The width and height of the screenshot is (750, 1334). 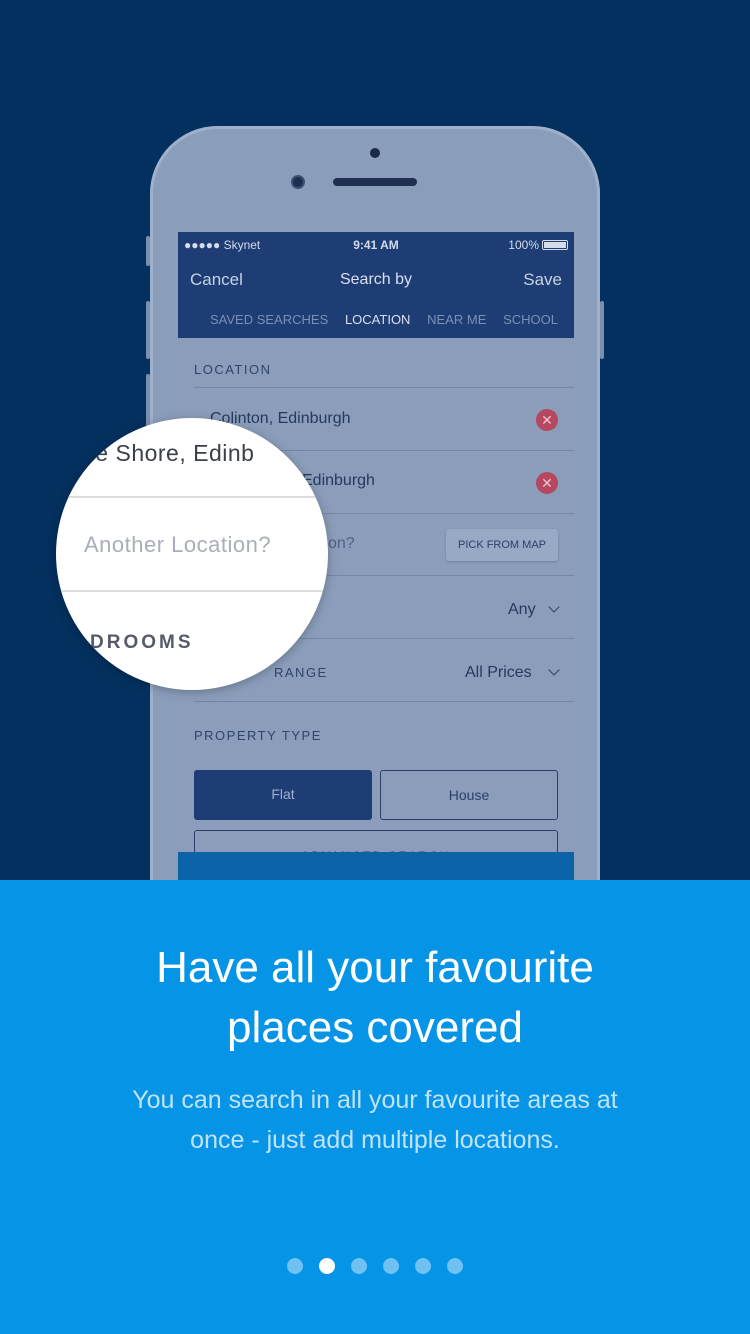 What do you see at coordinates (375, 153) in the screenshot?
I see `proximity-sensor` at bounding box center [375, 153].